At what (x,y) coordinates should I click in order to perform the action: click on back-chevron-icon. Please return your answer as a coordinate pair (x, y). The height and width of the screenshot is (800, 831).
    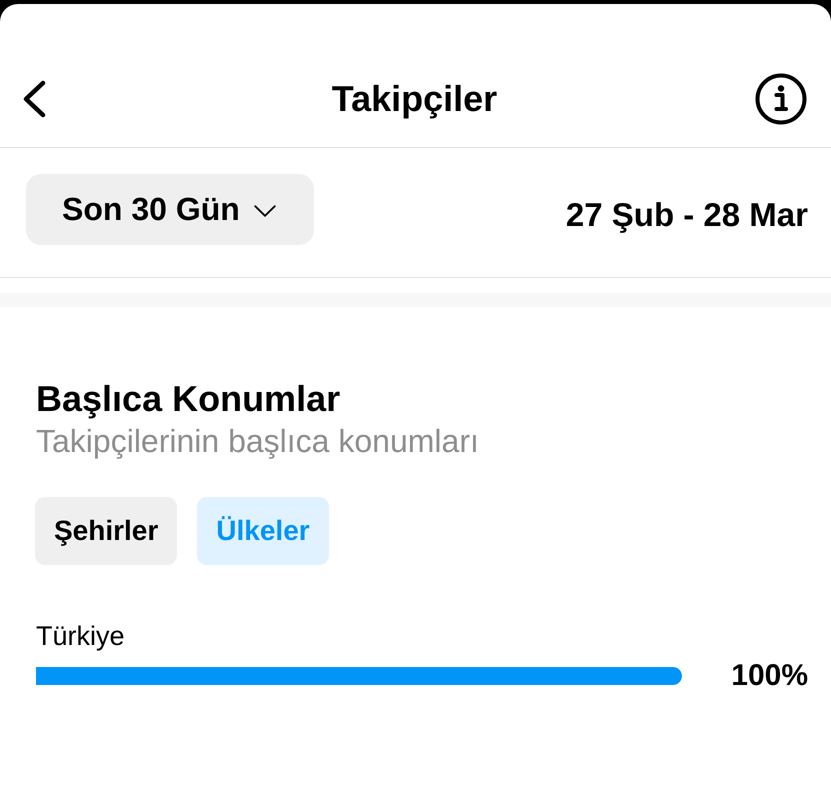
    Looking at the image, I should click on (34, 99).